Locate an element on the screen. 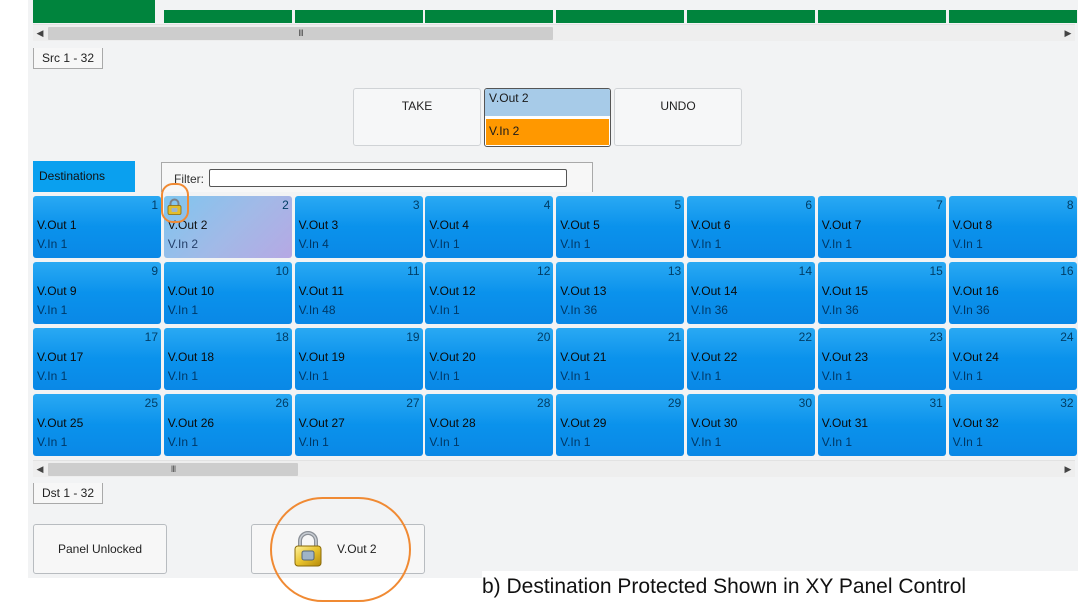  destination-button: 4 V.Out 4 V.In 1 is located at coordinates (489, 227).